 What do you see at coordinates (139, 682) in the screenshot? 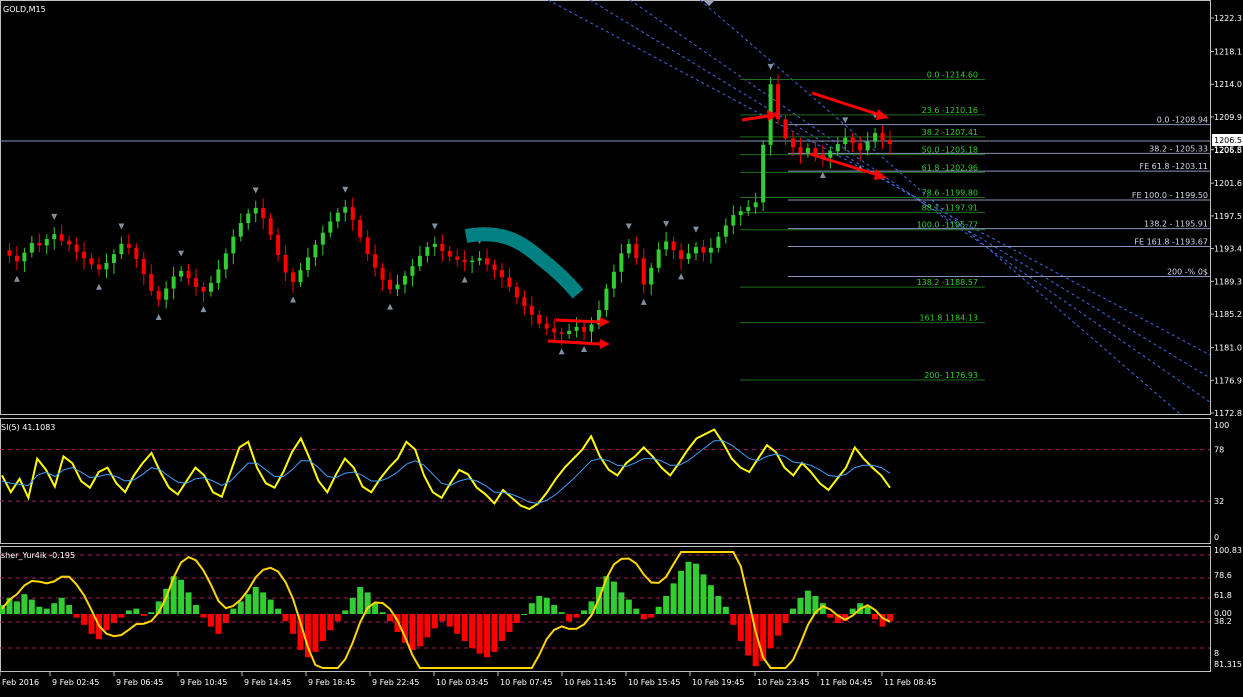
I see `x-axis-label: 9 Feb 06:45` at bounding box center [139, 682].